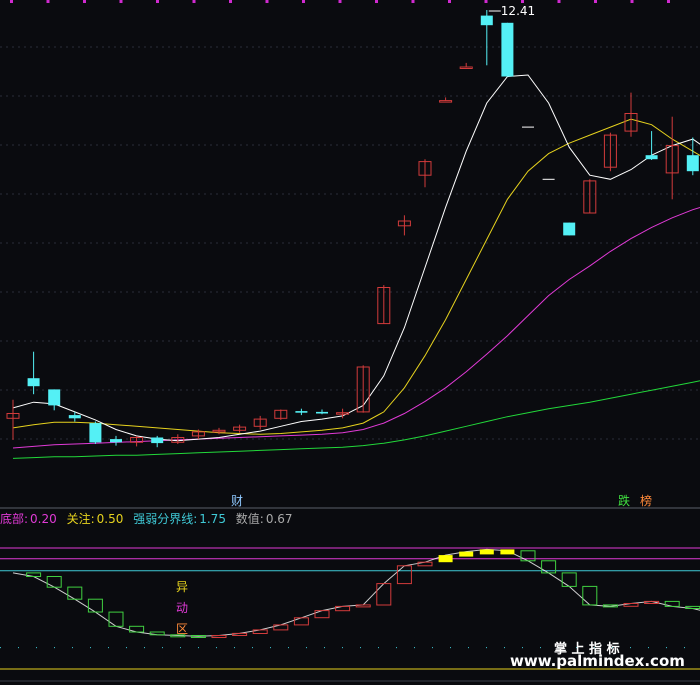  What do you see at coordinates (249, 519) in the screenshot?
I see `value-label: 数值:` at bounding box center [249, 519].